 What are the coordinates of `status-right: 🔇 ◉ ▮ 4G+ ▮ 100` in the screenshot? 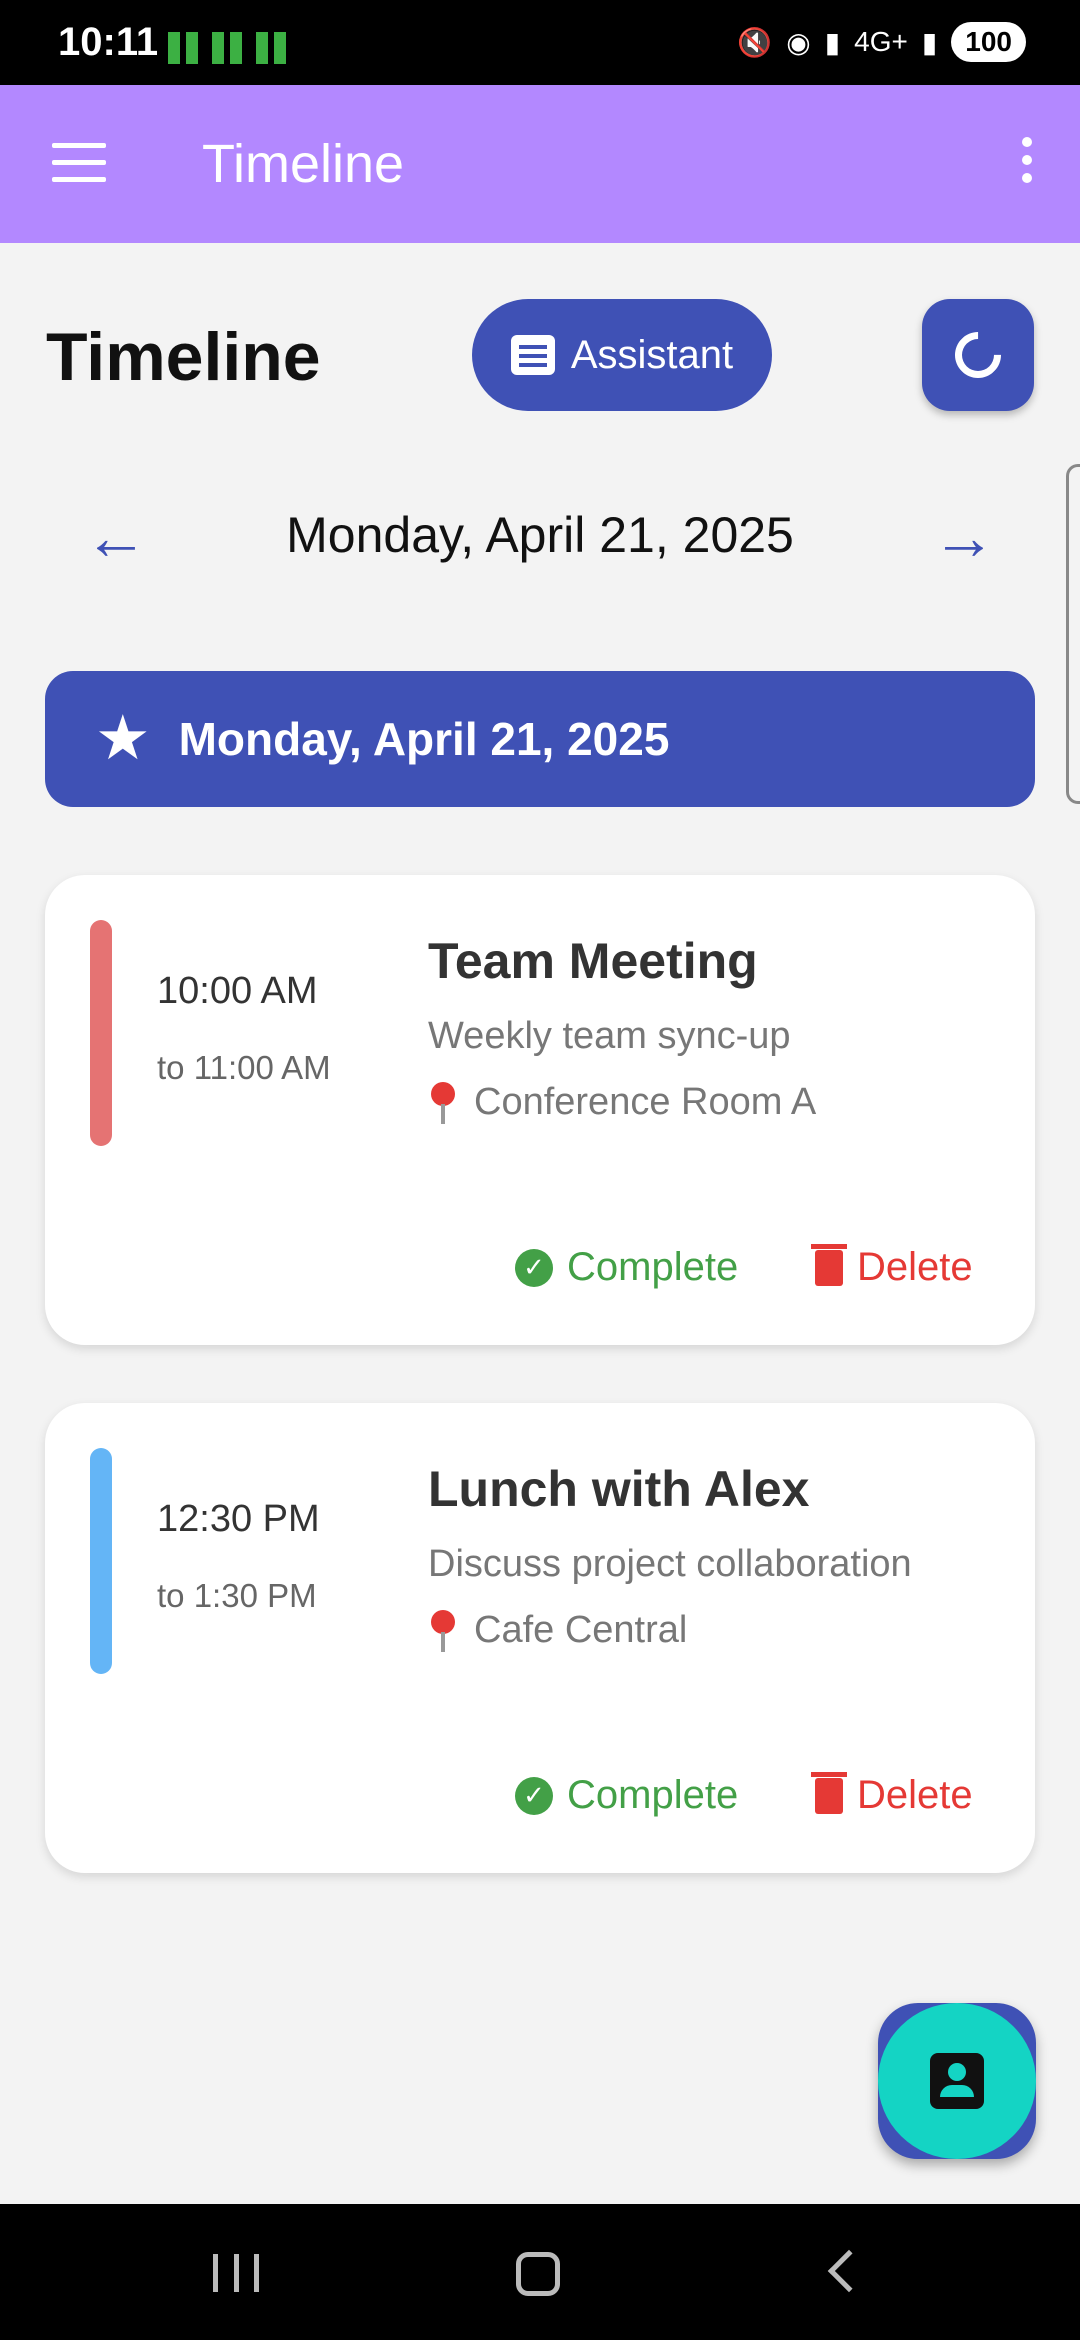 It's located at (881, 42).